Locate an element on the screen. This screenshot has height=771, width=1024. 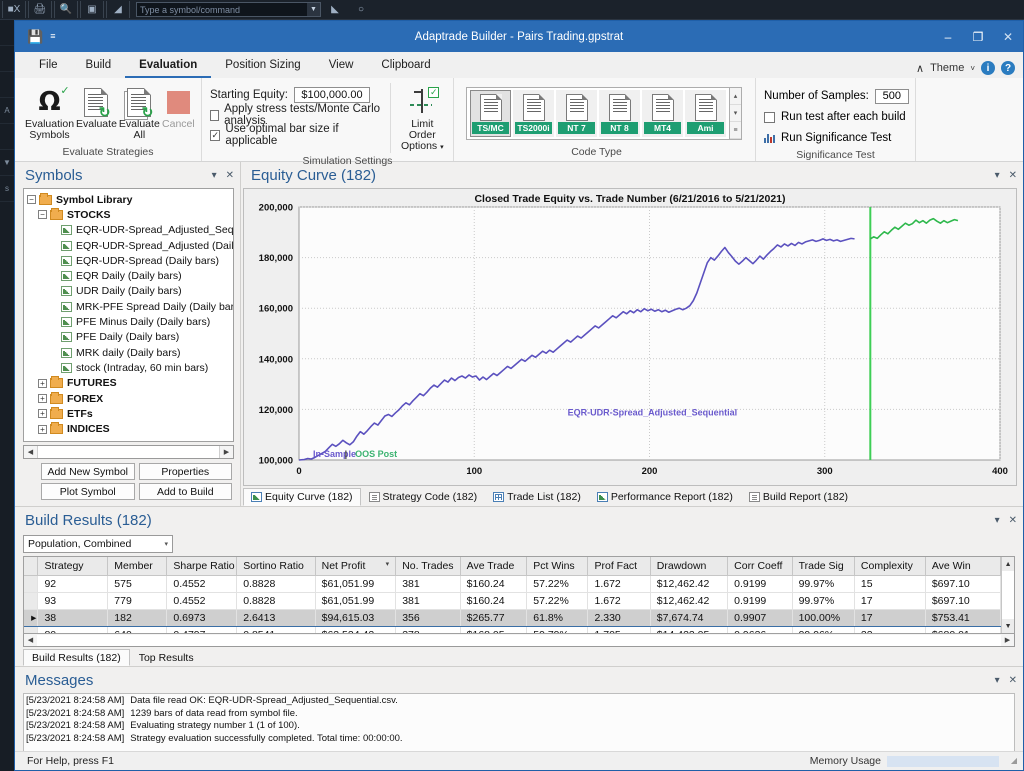
tree-symbol-item: EQR-UDR-Spread (Daily bars) is located at coordinates (130, 260).